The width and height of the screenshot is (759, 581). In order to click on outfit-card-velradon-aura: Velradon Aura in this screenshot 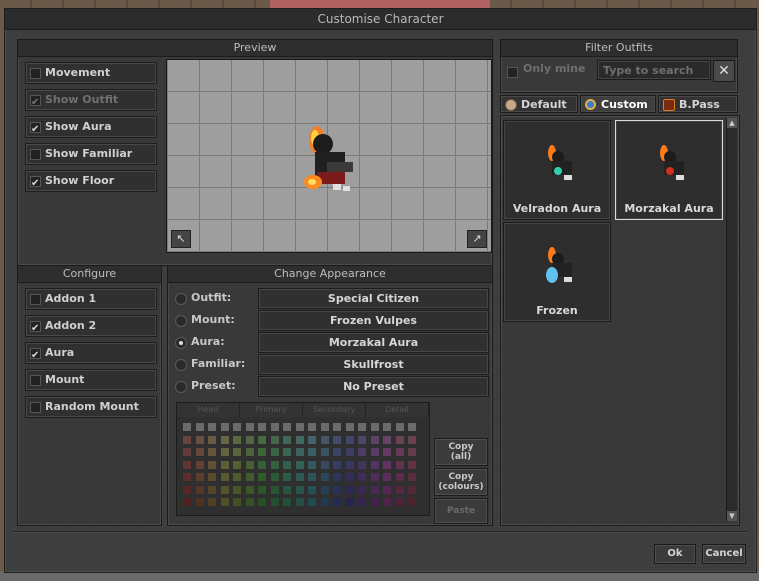, I will do `click(557, 170)`.